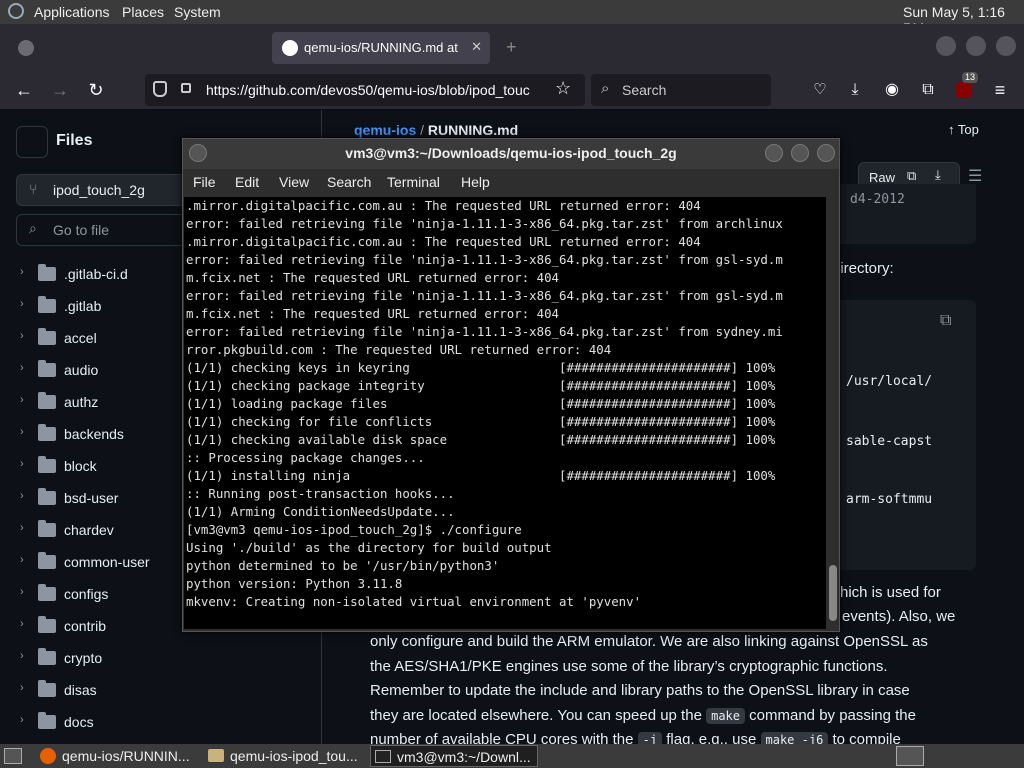 The width and height of the screenshot is (1024, 768). Describe the element at coordinates (160, 89) in the screenshot. I see `shield-icon` at that location.